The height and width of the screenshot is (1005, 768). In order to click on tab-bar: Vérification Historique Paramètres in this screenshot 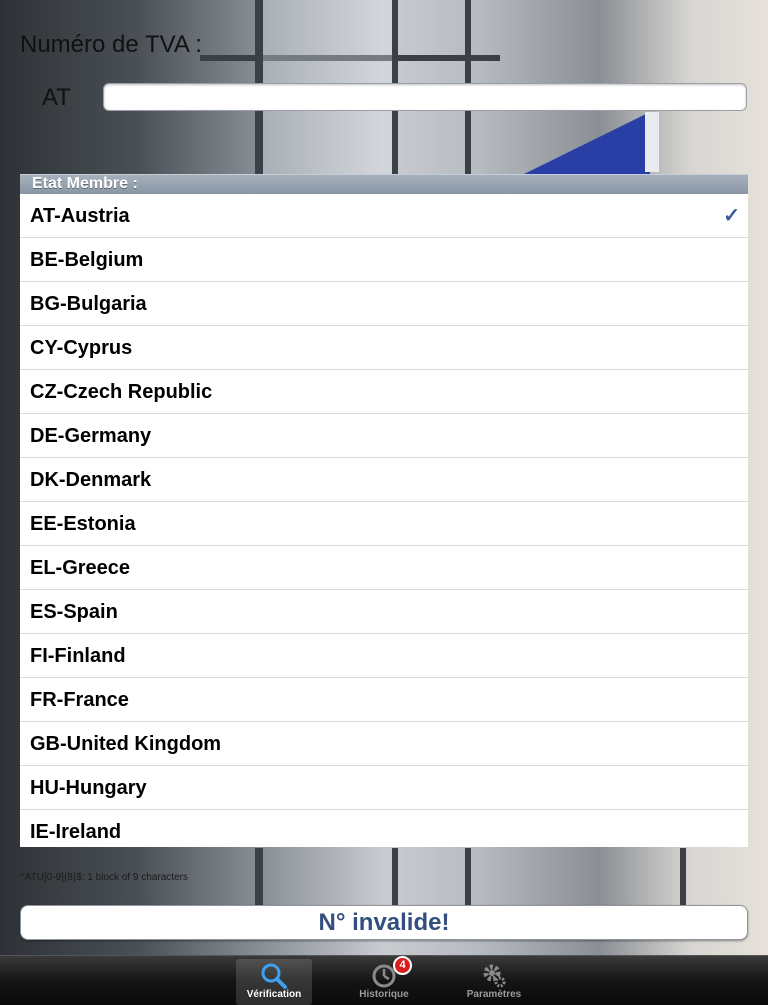, I will do `click(384, 980)`.